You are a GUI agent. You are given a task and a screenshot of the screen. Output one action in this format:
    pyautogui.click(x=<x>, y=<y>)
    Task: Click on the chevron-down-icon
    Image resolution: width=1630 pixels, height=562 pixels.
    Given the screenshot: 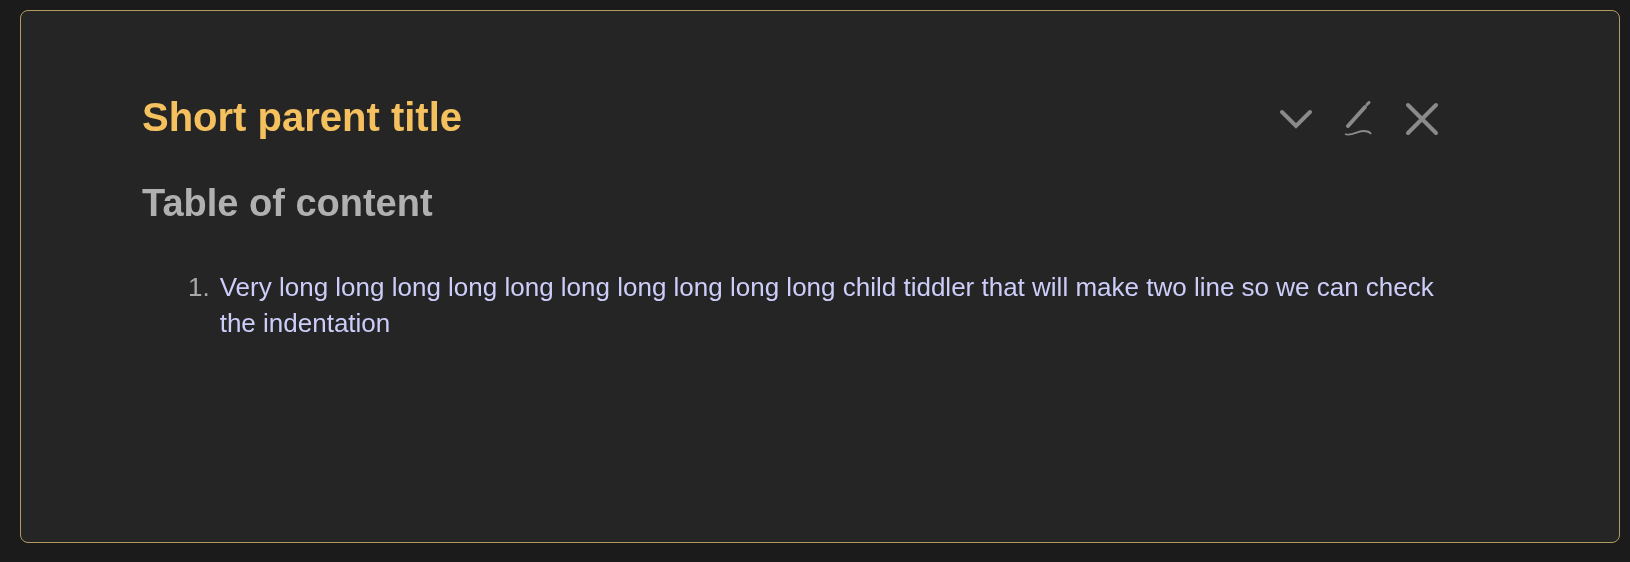 What is the action you would take?
    pyautogui.click(x=1296, y=119)
    